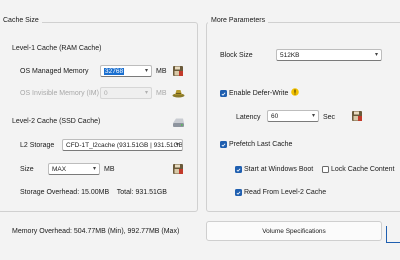 The height and width of the screenshot is (260, 400). What do you see at coordinates (178, 122) in the screenshot?
I see `disk-icon` at bounding box center [178, 122].